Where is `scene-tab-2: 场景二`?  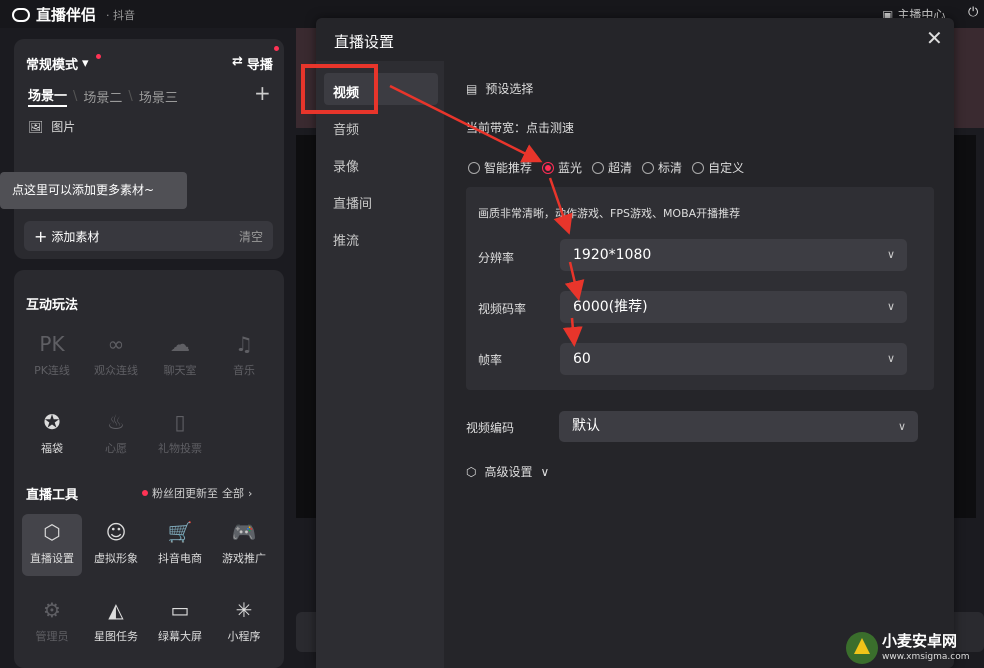 scene-tab-2: 场景二 is located at coordinates (102, 96).